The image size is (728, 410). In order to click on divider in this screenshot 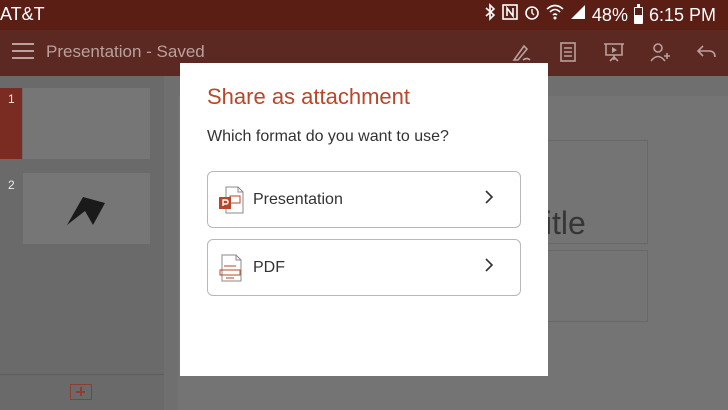, I will do `click(82, 374)`.